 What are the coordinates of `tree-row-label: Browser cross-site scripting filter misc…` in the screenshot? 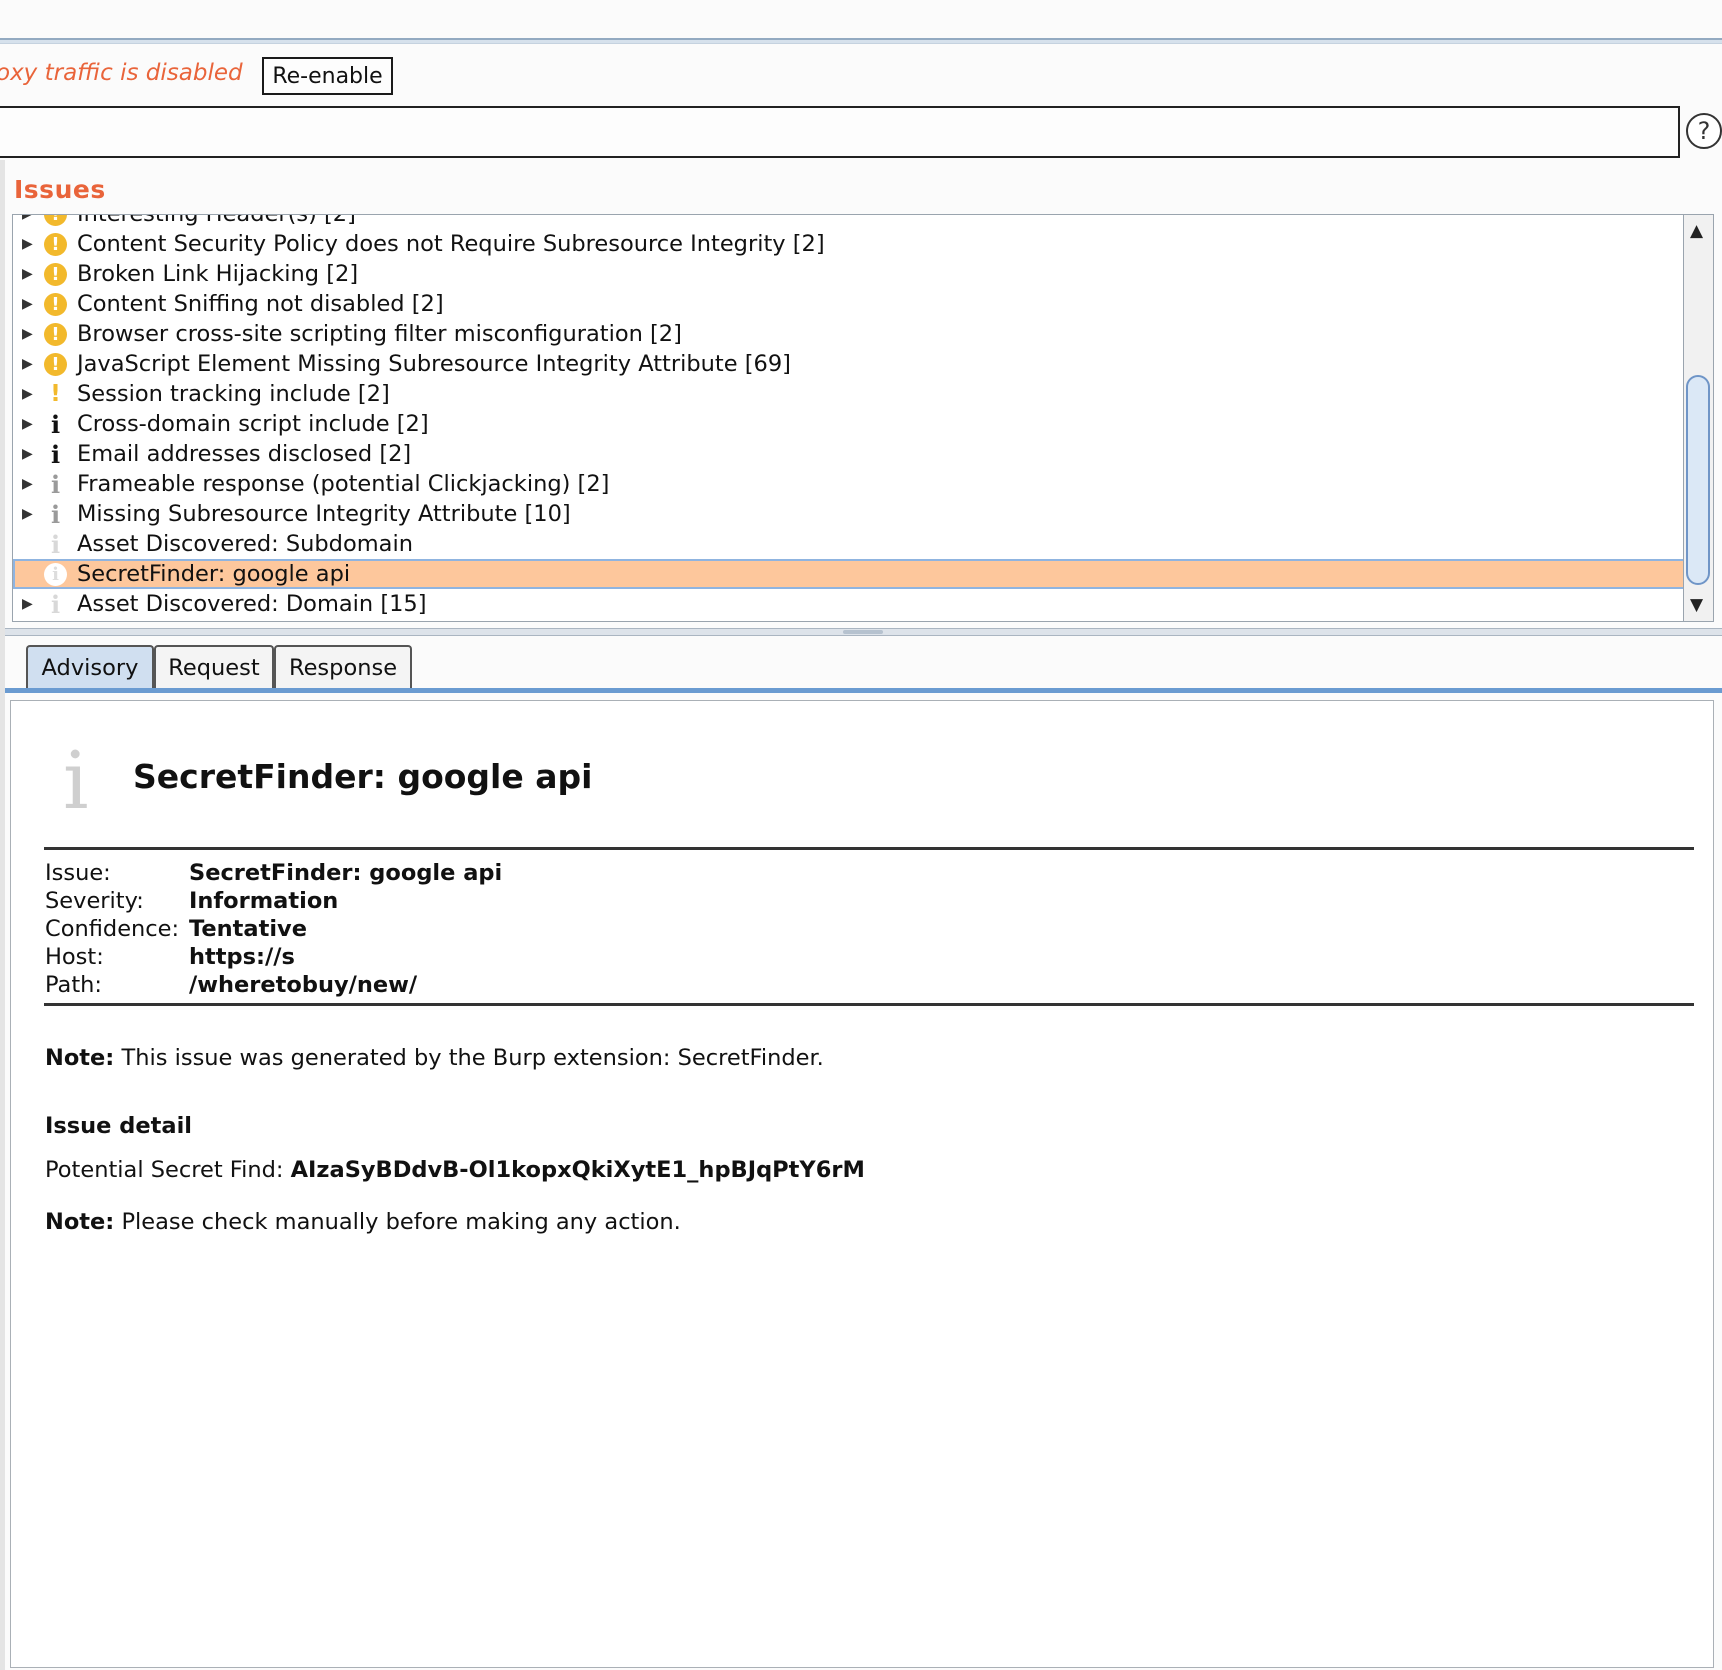 It's located at (379, 334).